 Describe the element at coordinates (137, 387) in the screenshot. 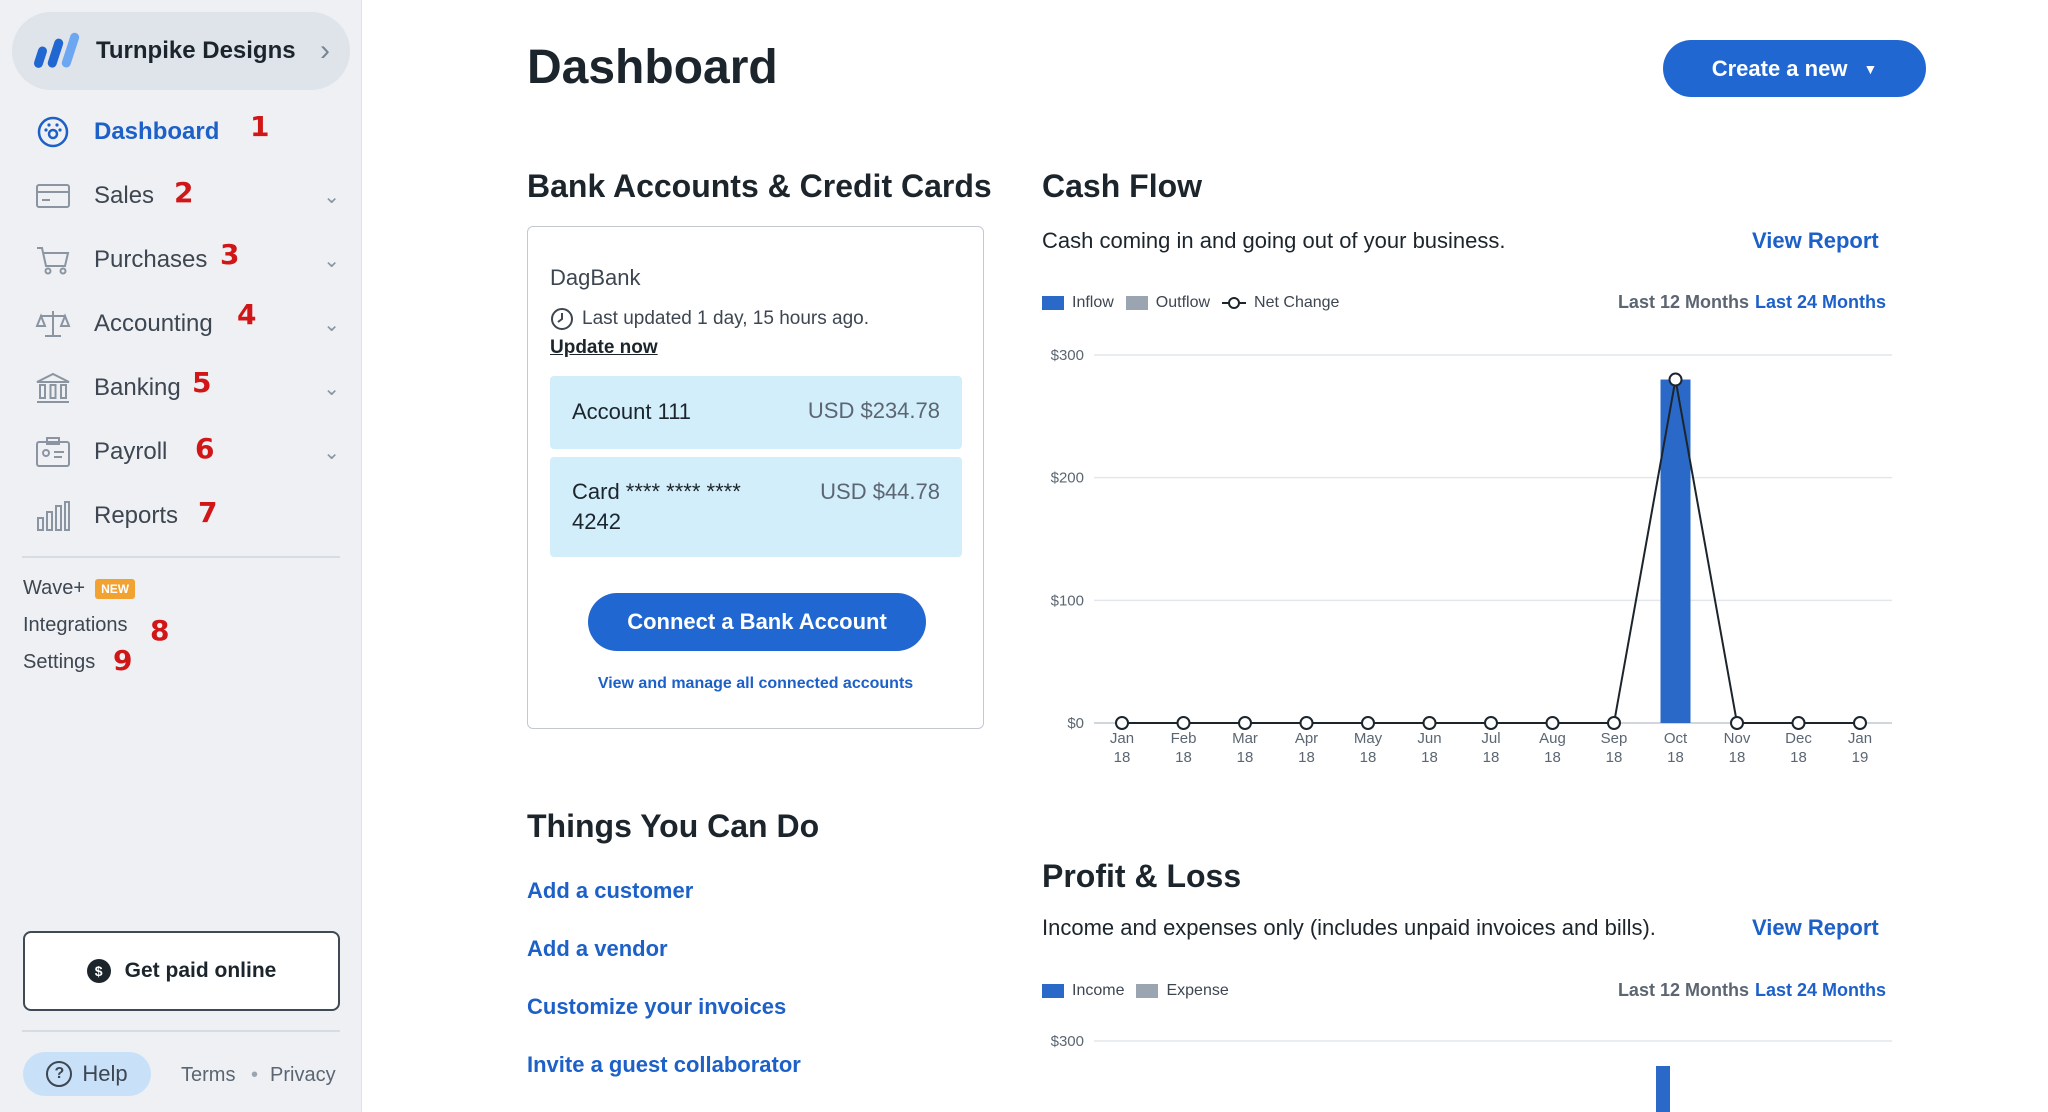

I see `sidebar-item-label: Banking` at that location.